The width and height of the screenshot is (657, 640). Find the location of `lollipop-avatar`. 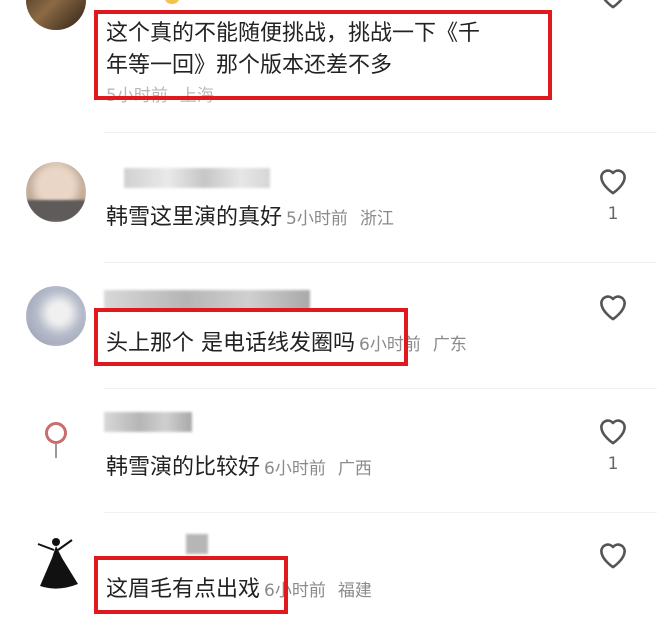

lollipop-avatar is located at coordinates (57, 440).